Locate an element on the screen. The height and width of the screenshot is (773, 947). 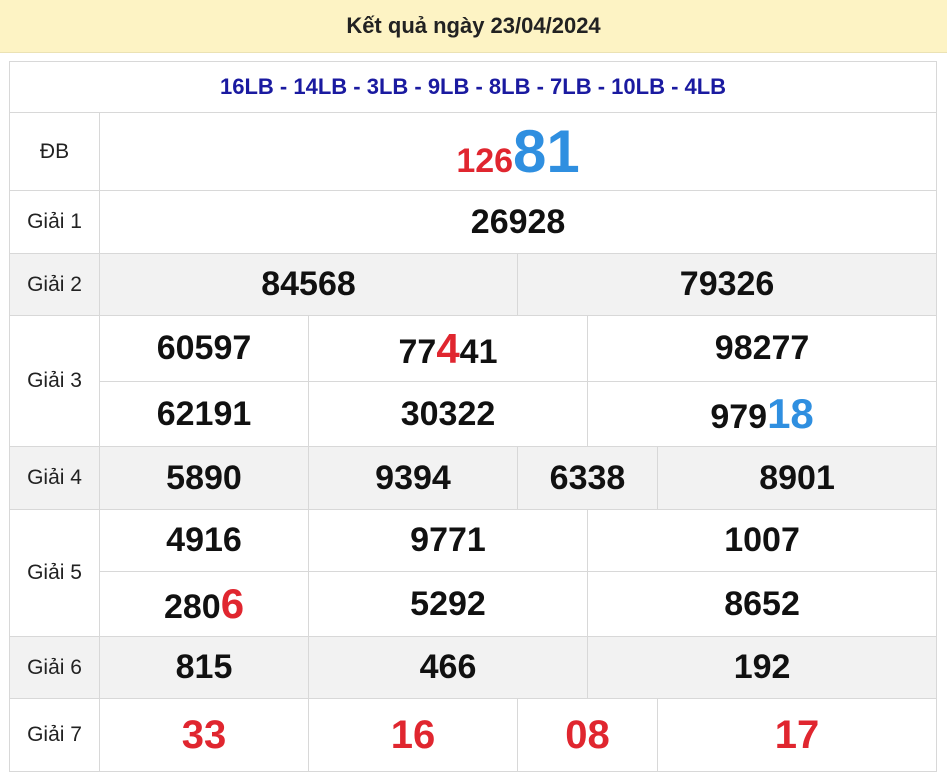
prize-number: 08 is located at coordinates (587, 735).